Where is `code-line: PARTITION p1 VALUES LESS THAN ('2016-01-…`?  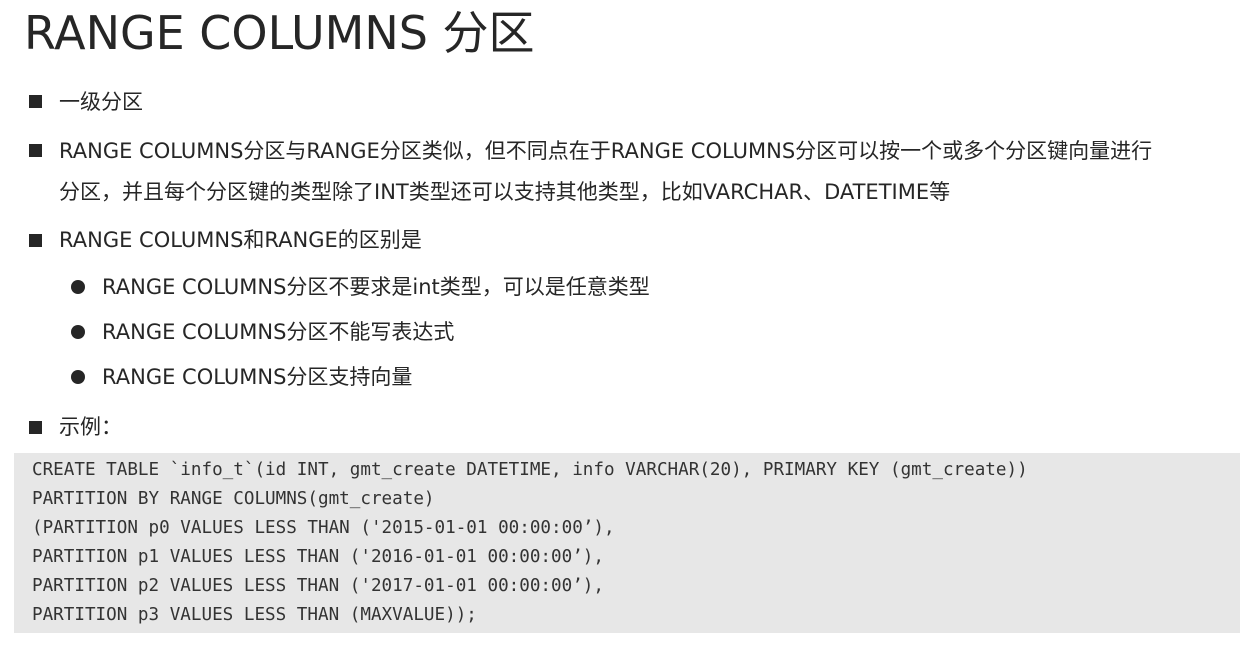
code-line: PARTITION p1 VALUES LESS THAN ('2016-01-… is located at coordinates (318, 557).